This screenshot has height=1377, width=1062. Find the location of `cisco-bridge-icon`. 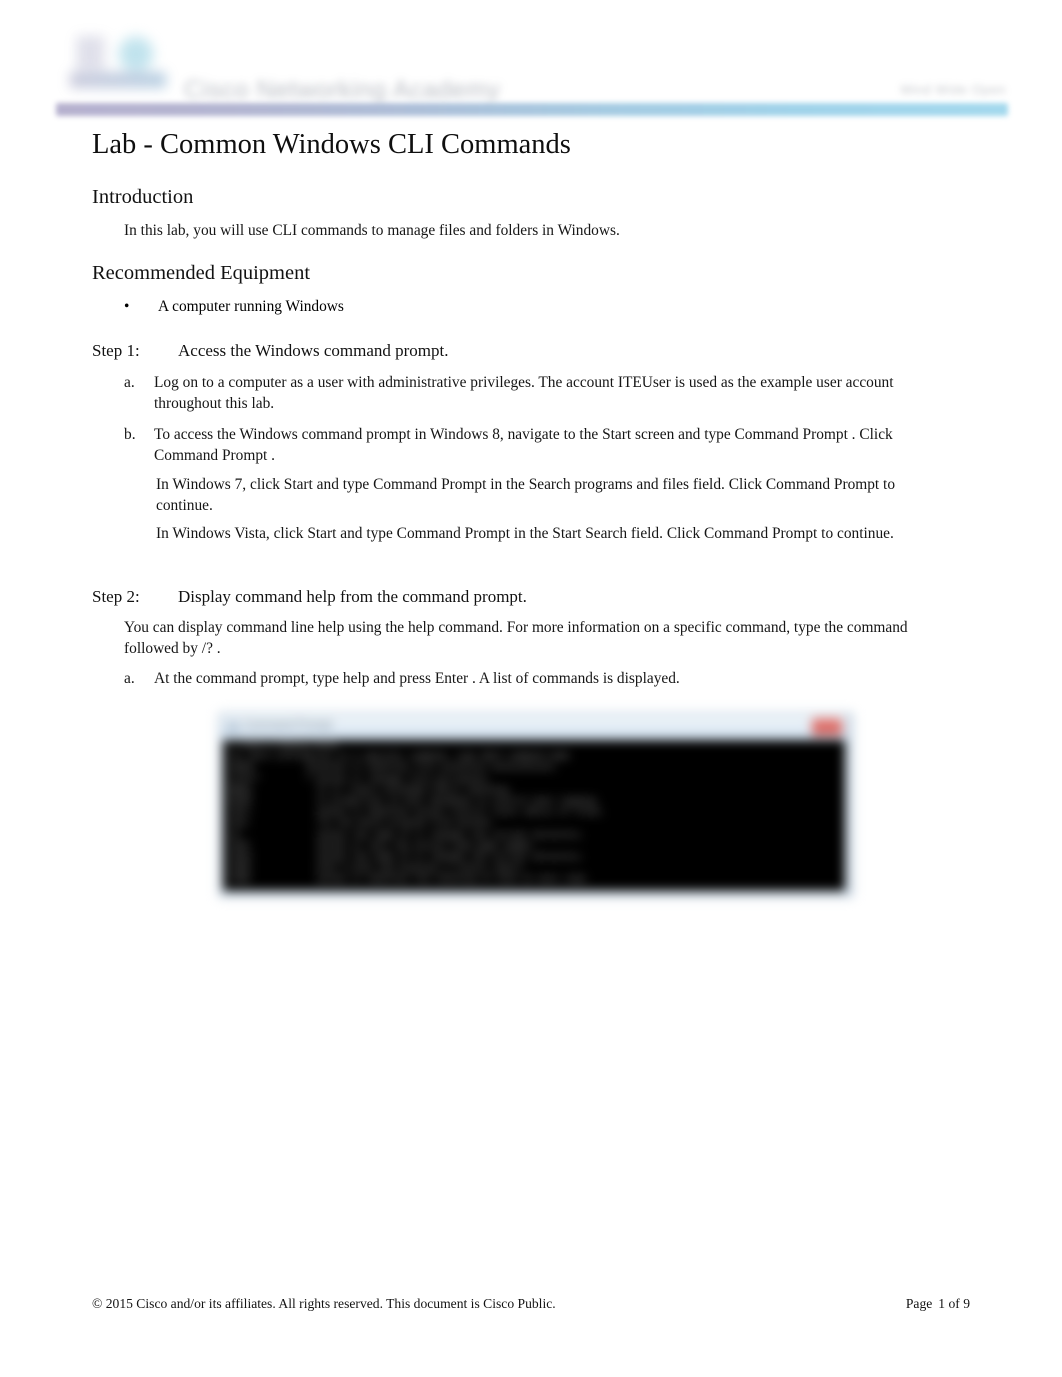

cisco-bridge-icon is located at coordinates (91, 53).